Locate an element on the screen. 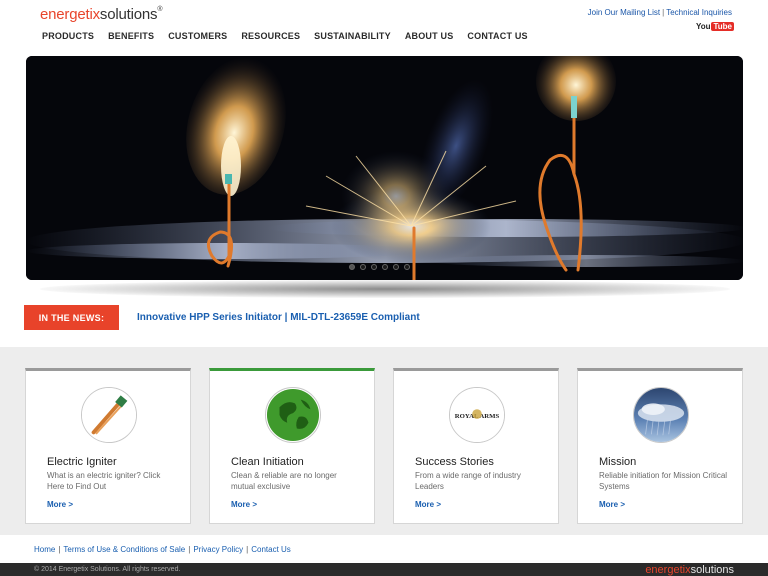 The image size is (768, 576). footer-logo: energetixsolutions is located at coordinates (689, 570).